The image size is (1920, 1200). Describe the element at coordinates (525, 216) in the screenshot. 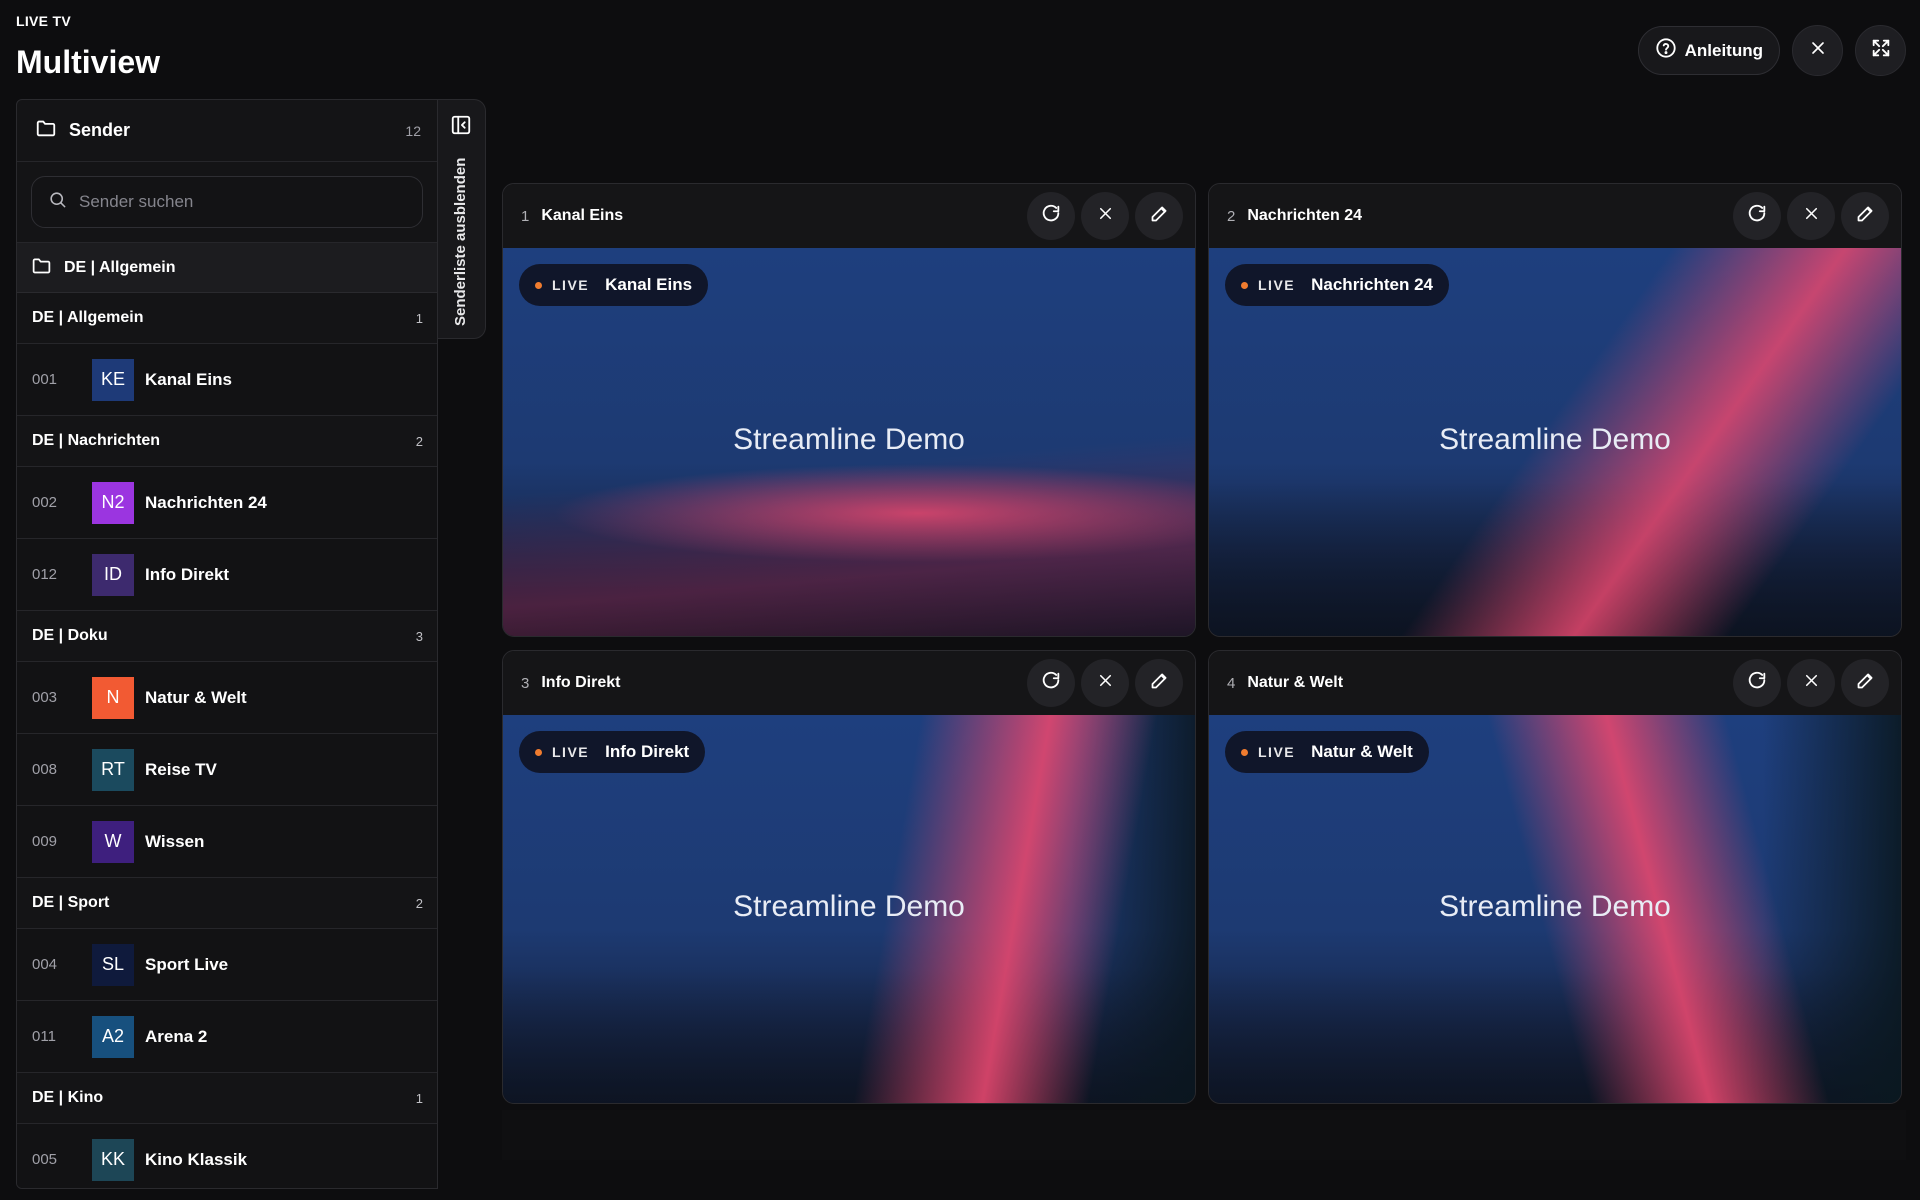

I see `tile-number: 1` at that location.